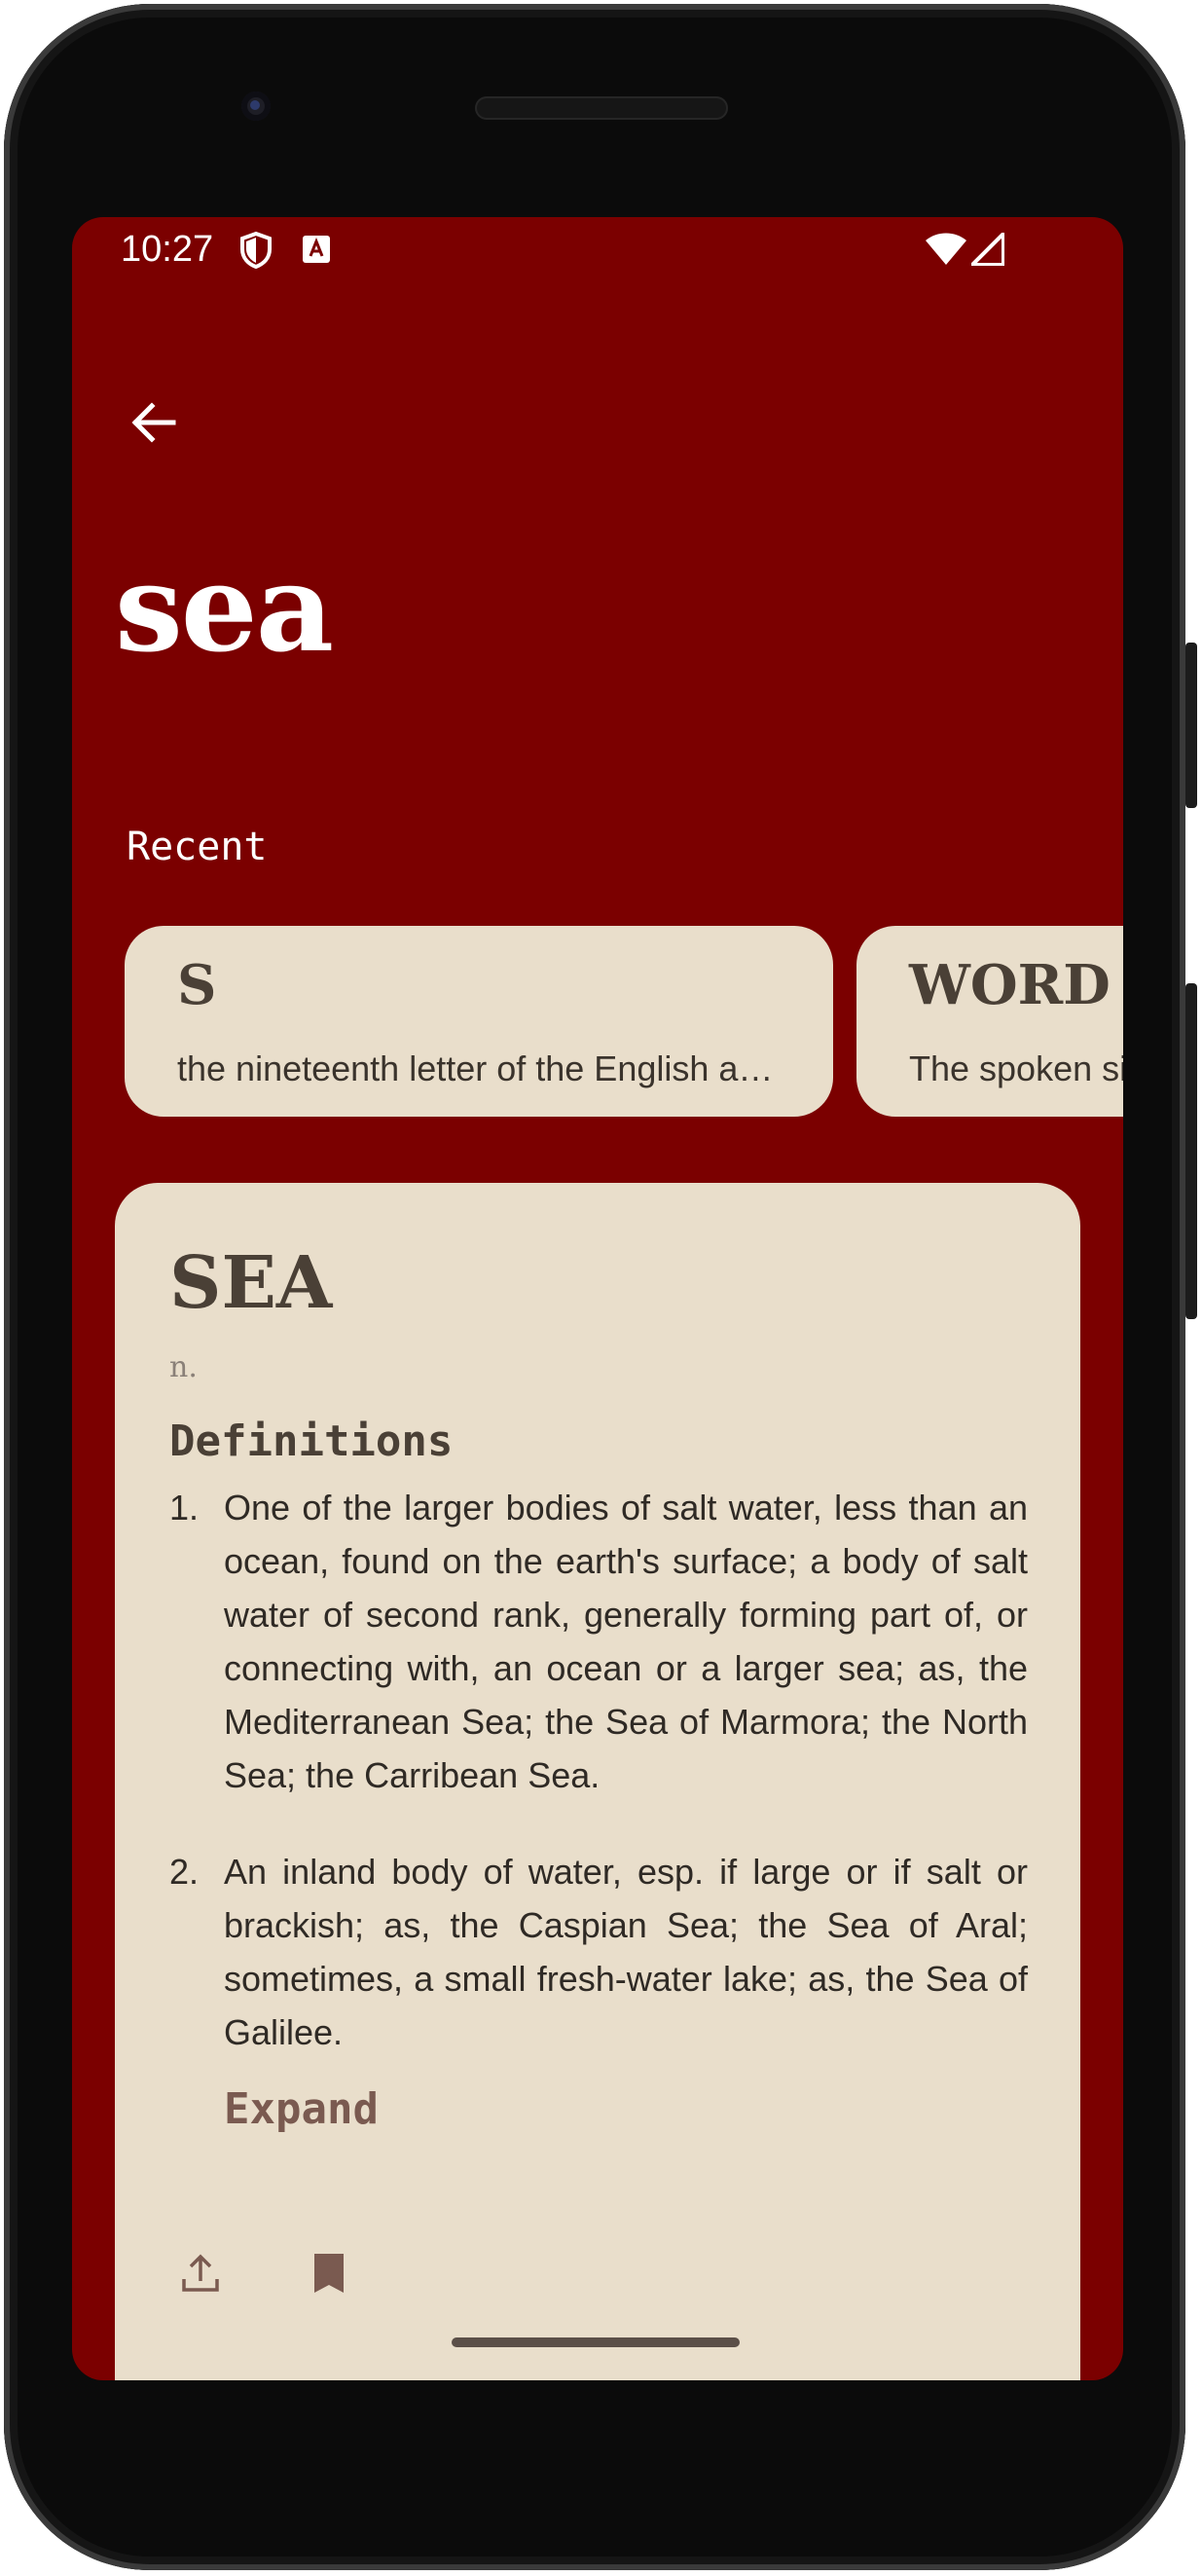  I want to click on share-icon, so click(200, 2276).